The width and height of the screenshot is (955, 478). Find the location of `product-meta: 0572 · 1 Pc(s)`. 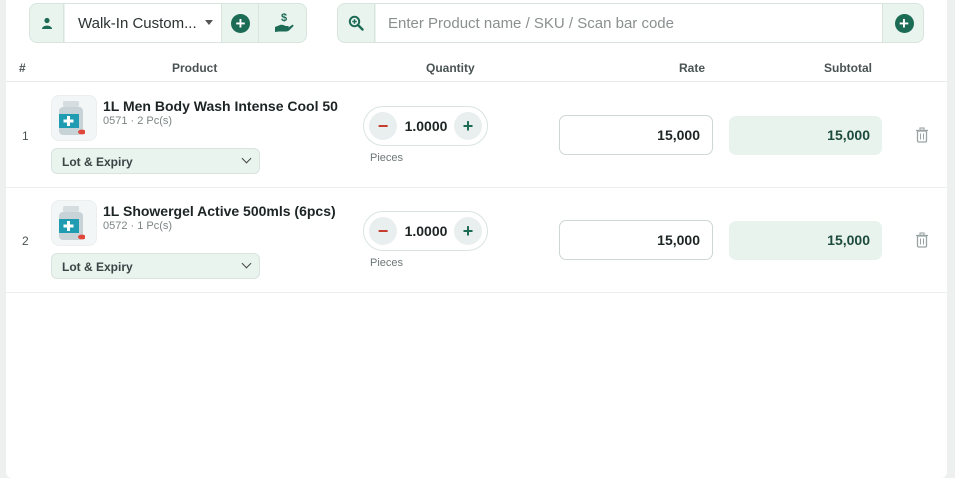

product-meta: 0572 · 1 Pc(s) is located at coordinates (138, 226).